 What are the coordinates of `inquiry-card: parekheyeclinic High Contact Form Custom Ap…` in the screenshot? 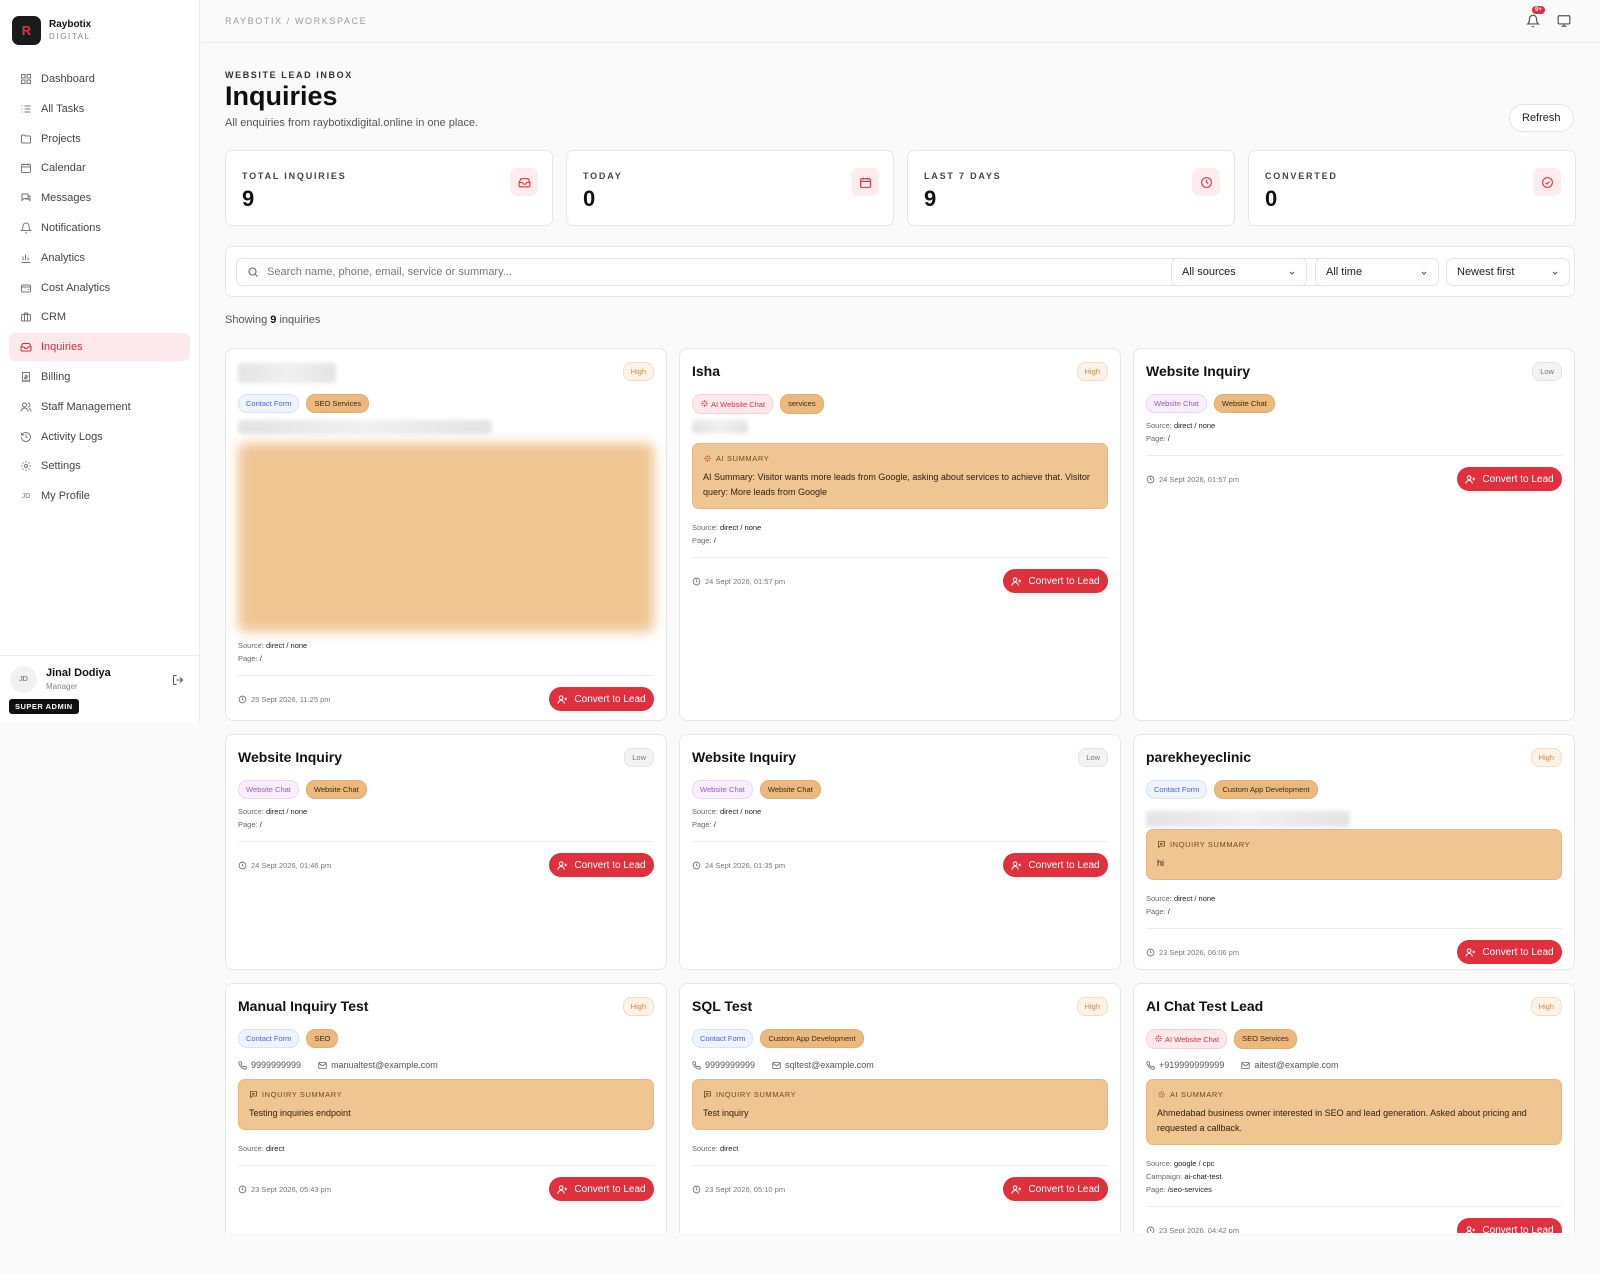 It's located at (1354, 852).